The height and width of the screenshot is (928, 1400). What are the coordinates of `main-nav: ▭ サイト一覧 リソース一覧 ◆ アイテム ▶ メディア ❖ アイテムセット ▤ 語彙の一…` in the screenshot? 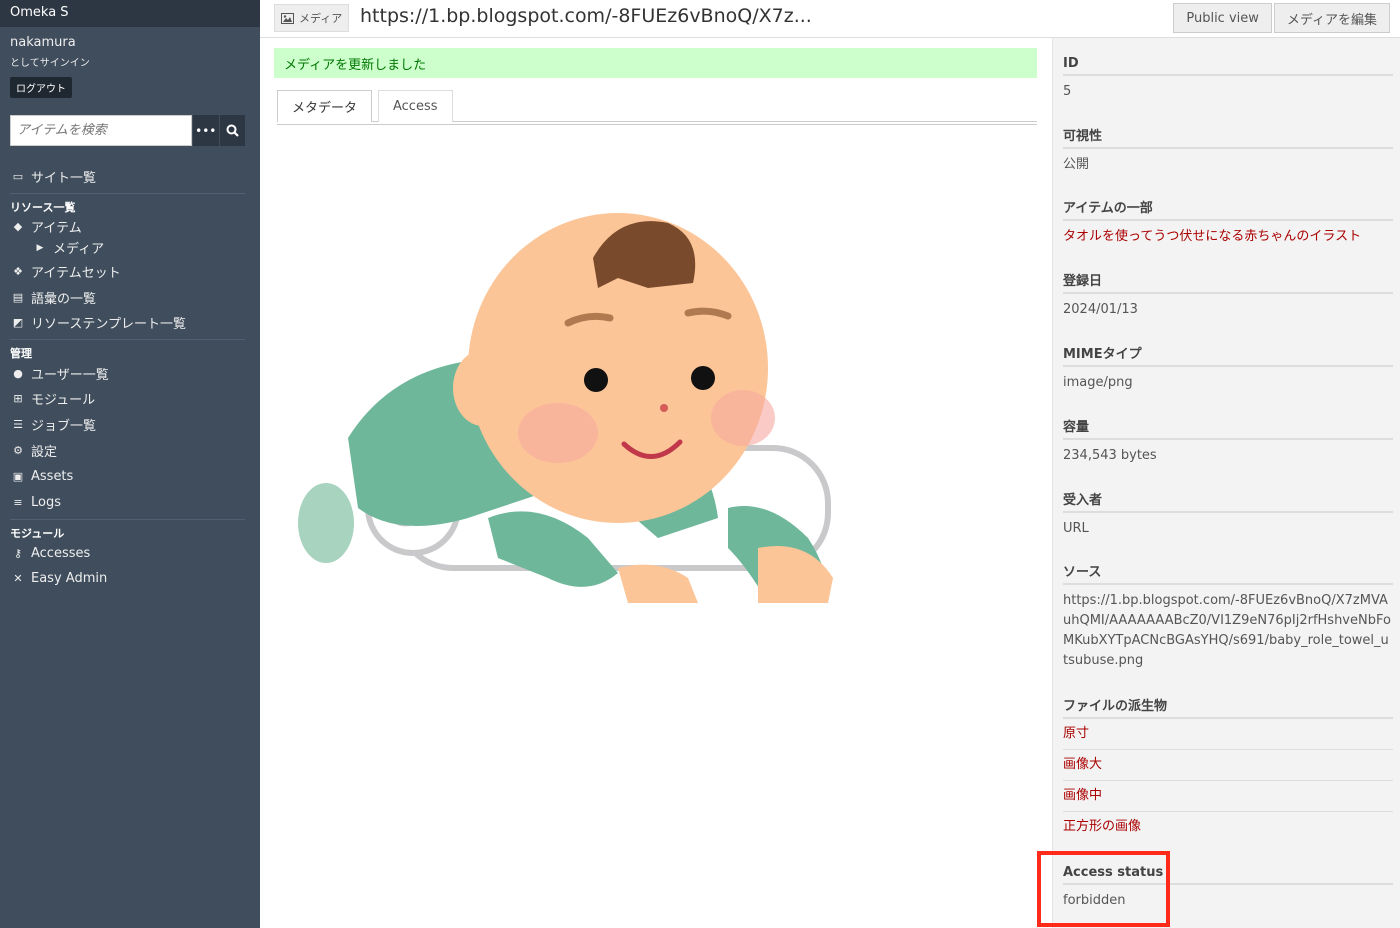 It's located at (127, 378).